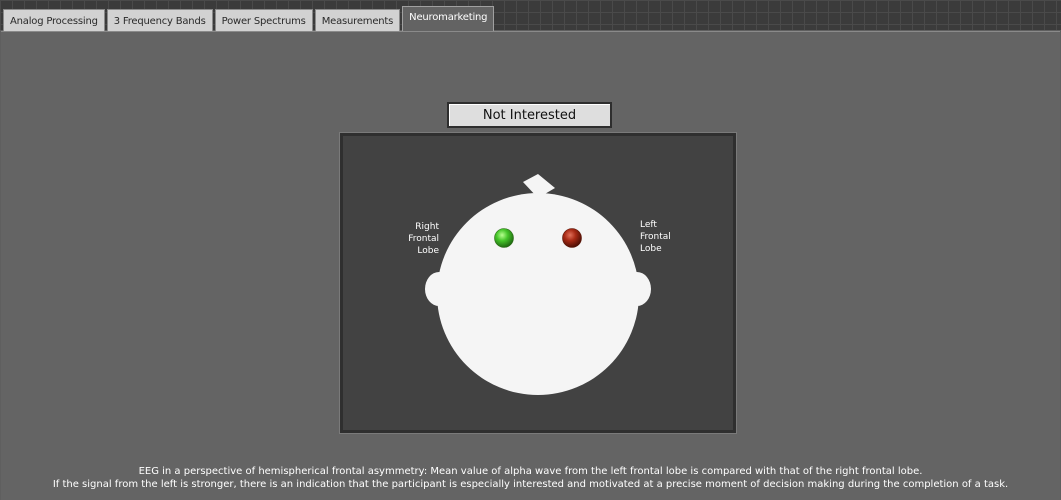  I want to click on tab-3-frequency-bands: 3 Frequency Bands, so click(159, 20).